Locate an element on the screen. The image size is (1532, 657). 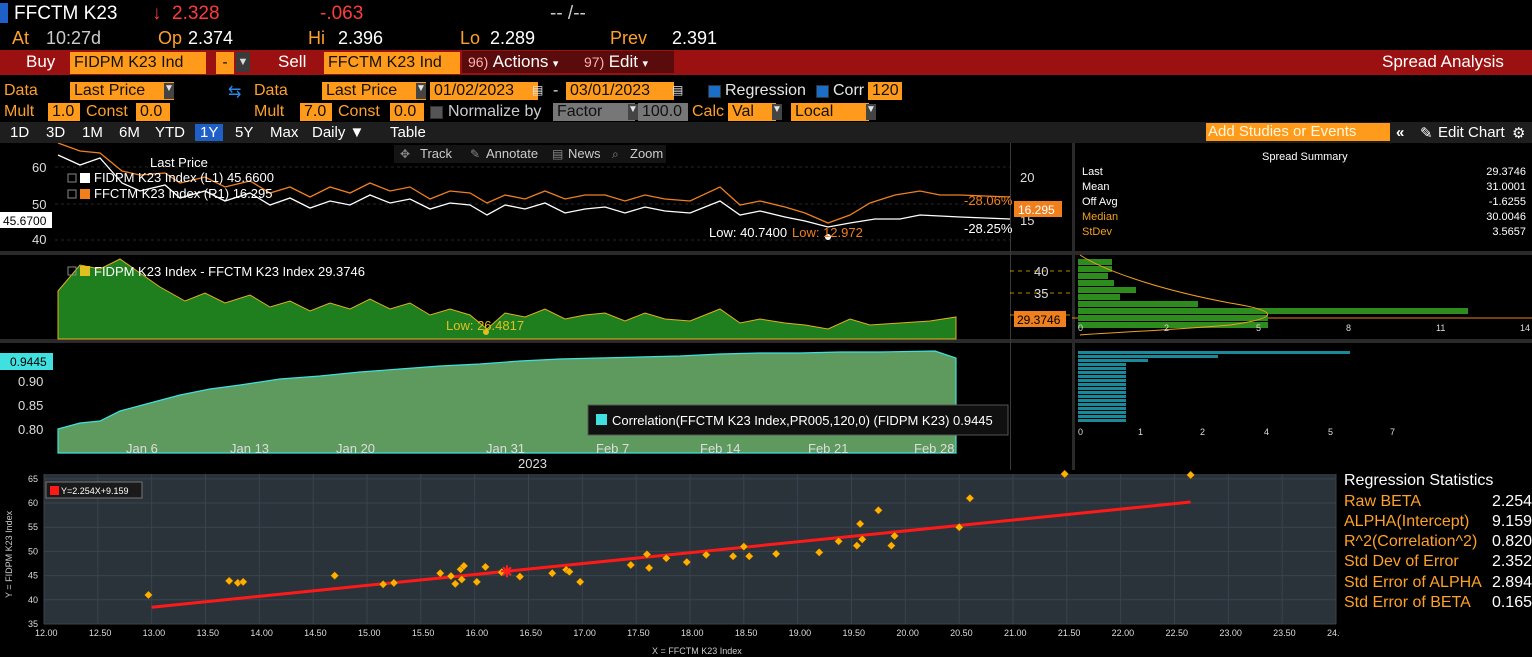
prev-value: 2.391 is located at coordinates (695, 38).